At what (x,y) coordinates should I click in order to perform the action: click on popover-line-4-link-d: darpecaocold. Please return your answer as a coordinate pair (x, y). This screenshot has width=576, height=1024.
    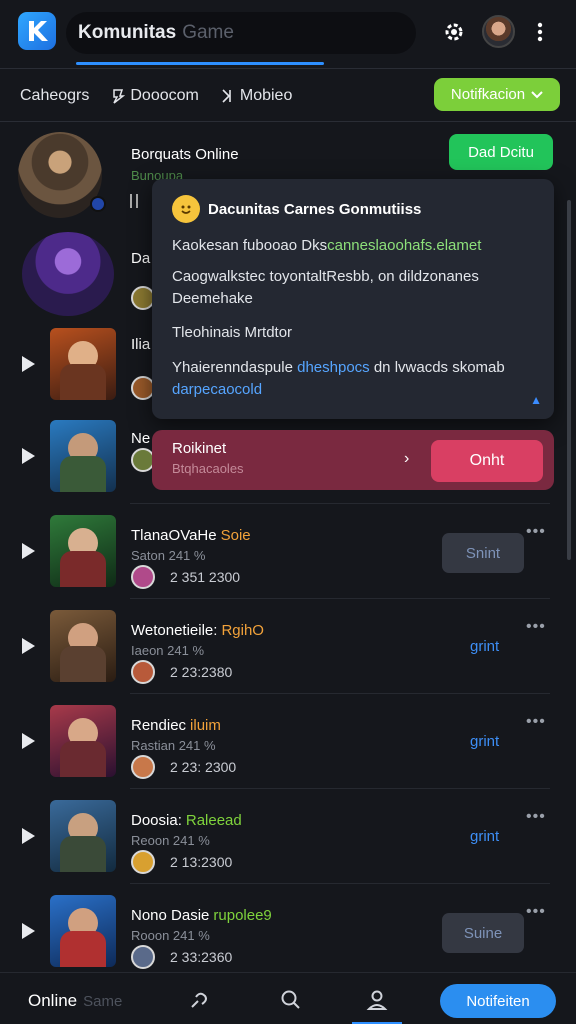
    Looking at the image, I should click on (217, 389).